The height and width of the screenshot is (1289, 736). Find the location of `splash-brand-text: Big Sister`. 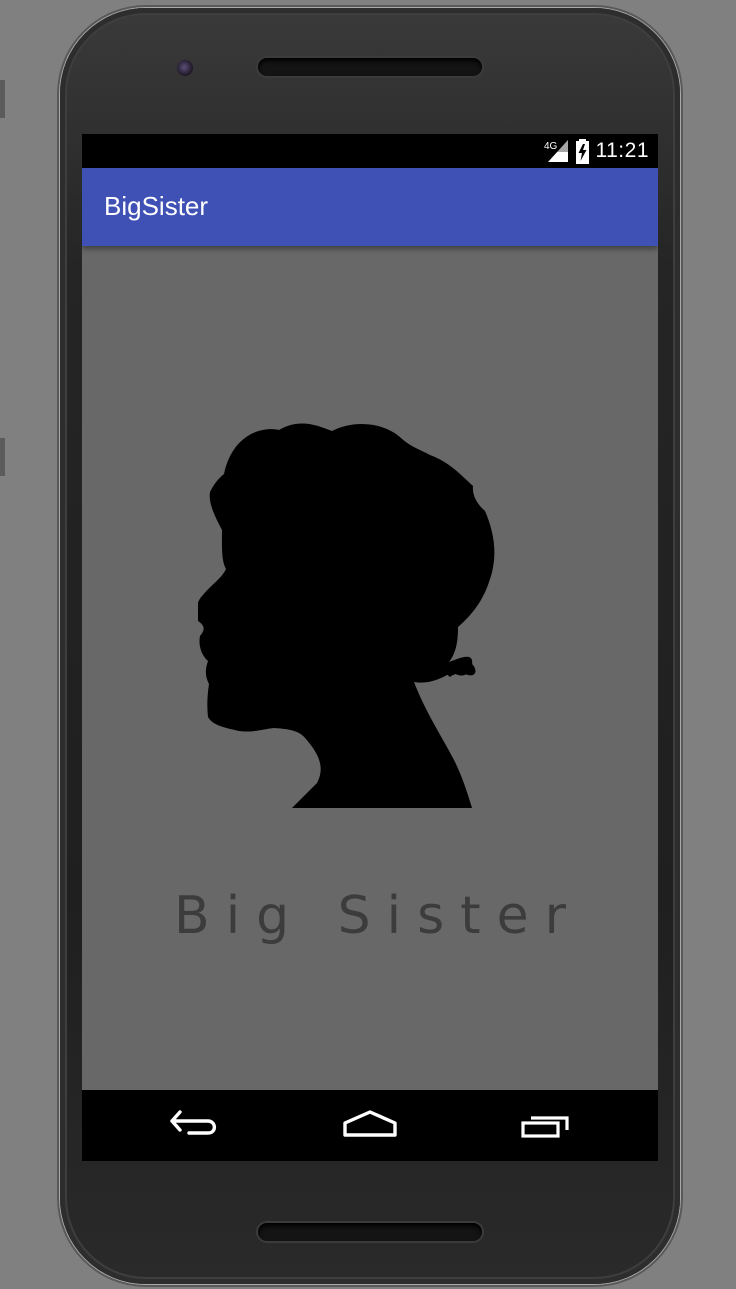

splash-brand-text: Big Sister is located at coordinates (378, 916).